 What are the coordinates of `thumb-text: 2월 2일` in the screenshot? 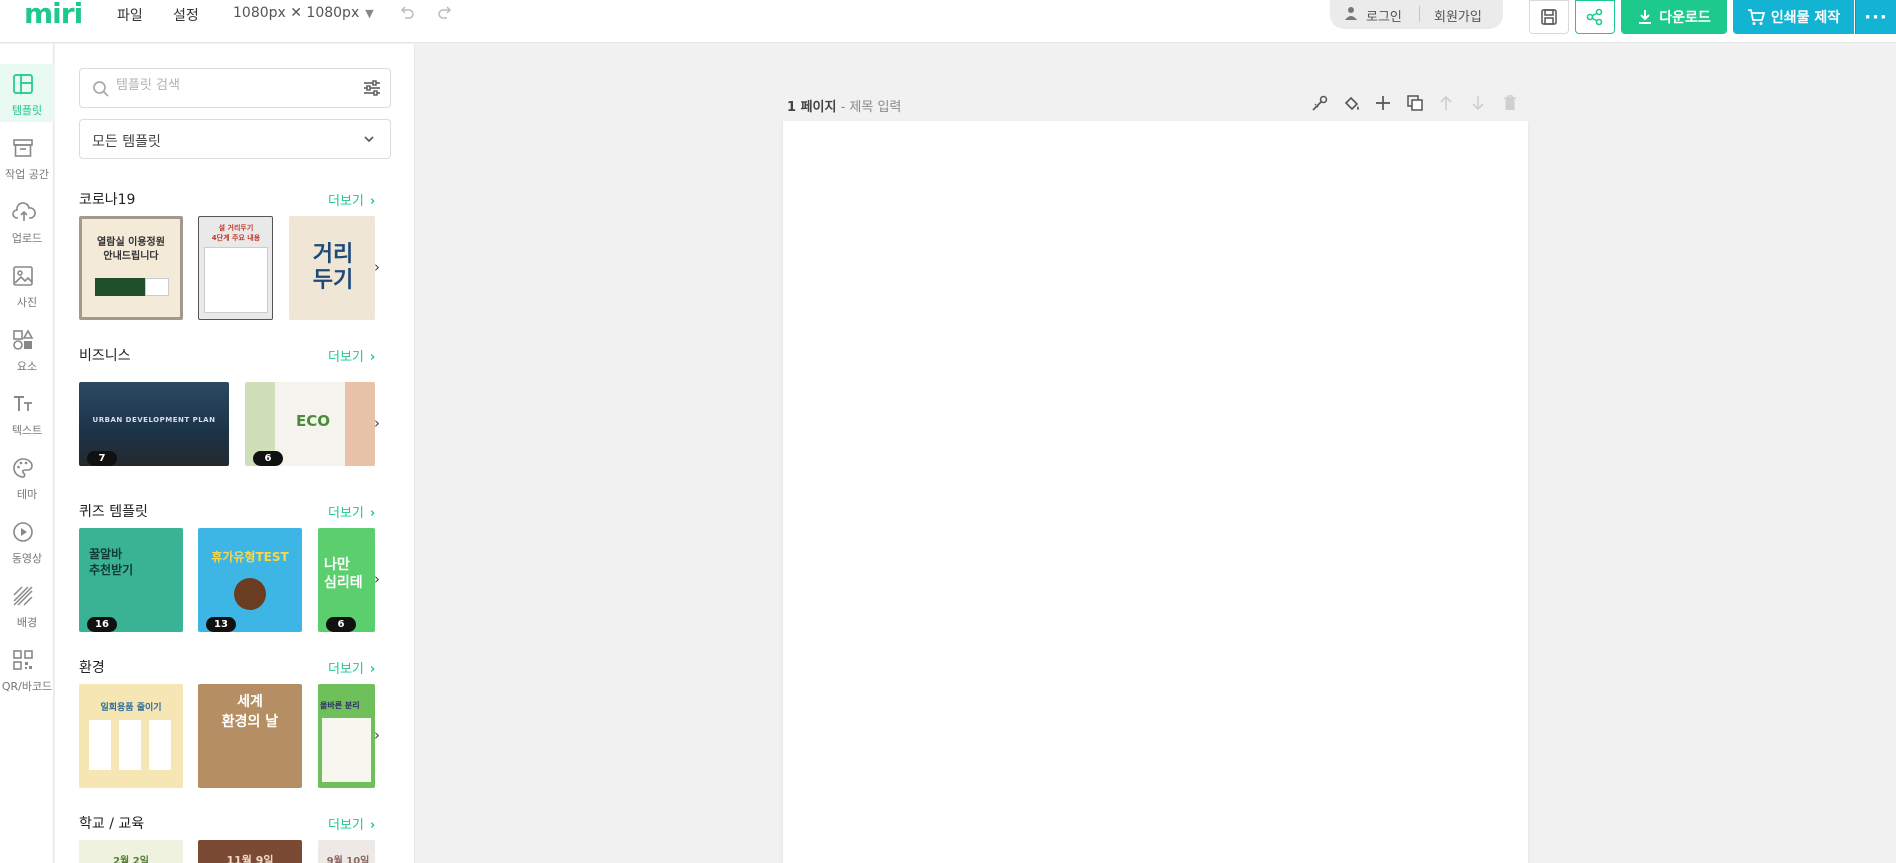 It's located at (131, 859).